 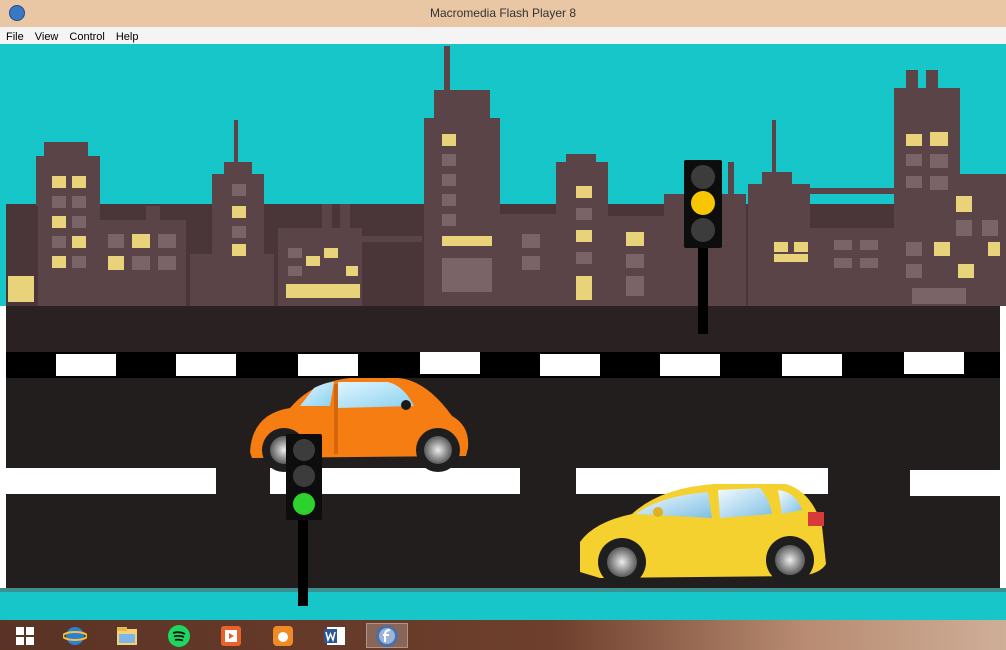 I want to click on title-bar: Macromedia Flash Player 8, so click(x=503, y=13).